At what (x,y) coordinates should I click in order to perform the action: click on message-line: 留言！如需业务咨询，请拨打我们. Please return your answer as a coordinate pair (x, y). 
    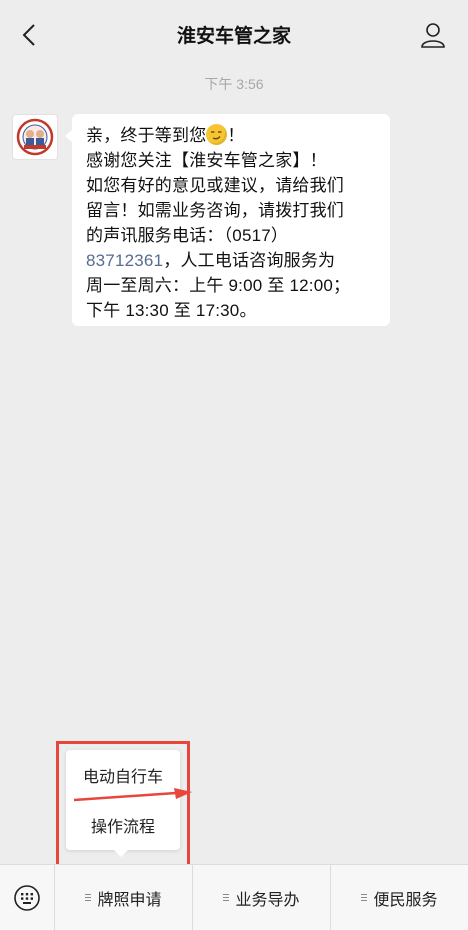
    Looking at the image, I should click on (215, 210).